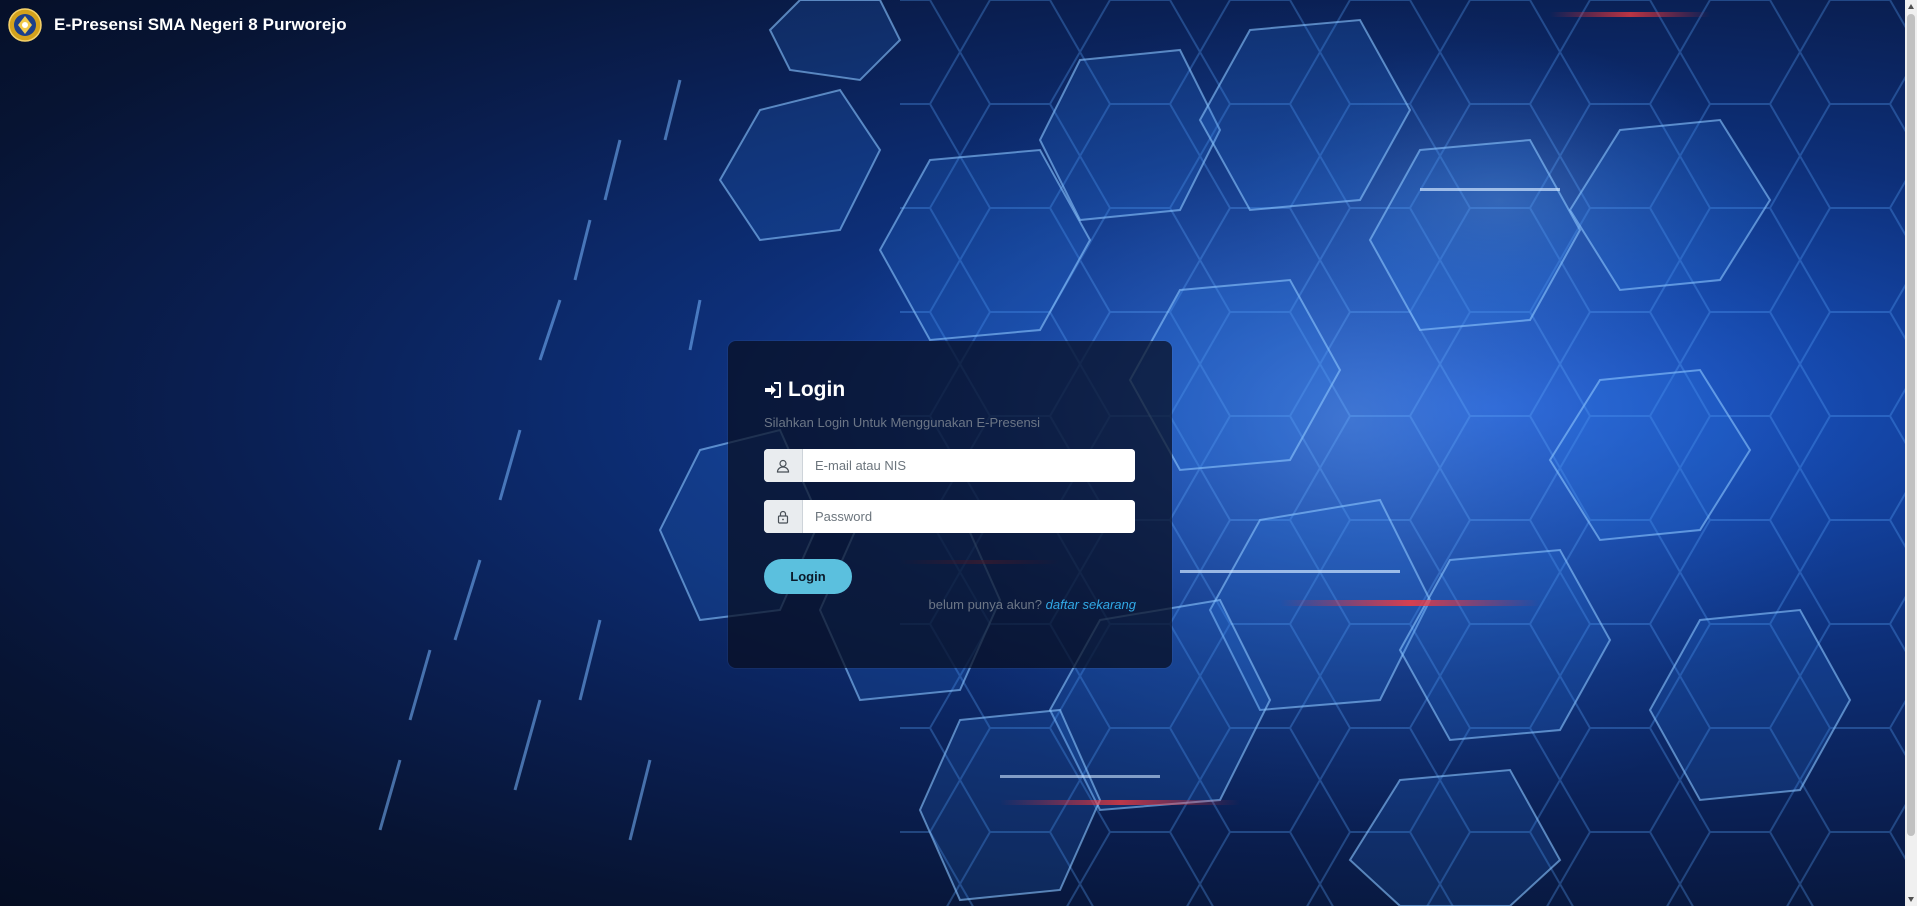  I want to click on sign-in-icon, so click(773, 390).